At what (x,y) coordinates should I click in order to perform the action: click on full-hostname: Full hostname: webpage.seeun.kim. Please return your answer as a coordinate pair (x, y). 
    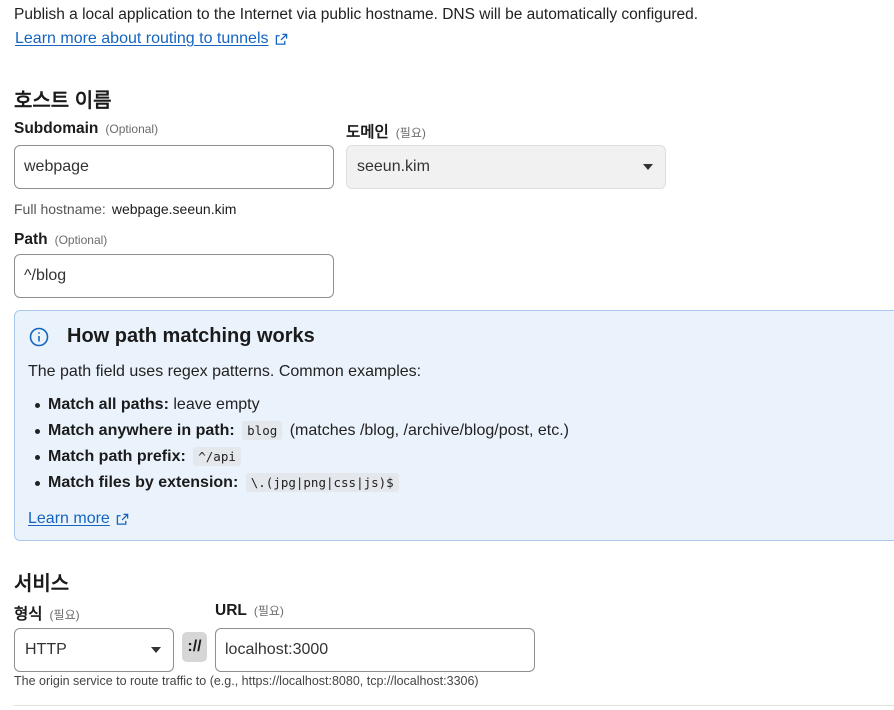
    Looking at the image, I should click on (125, 209).